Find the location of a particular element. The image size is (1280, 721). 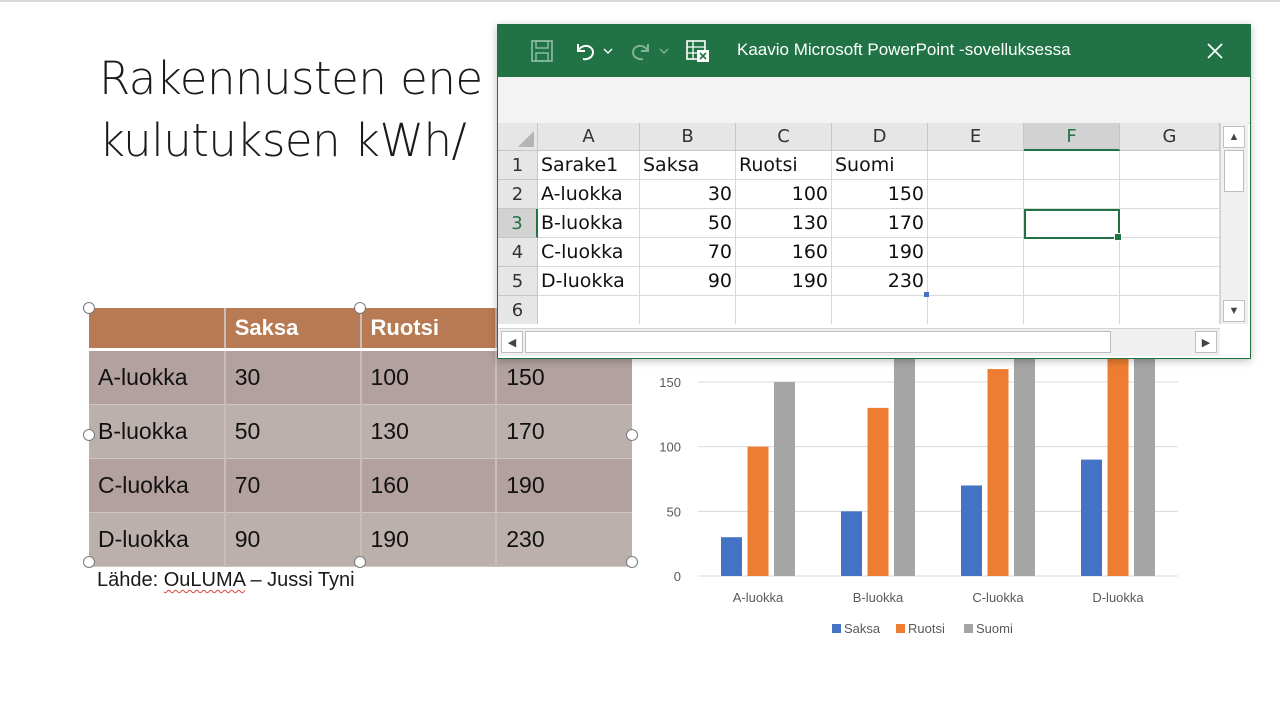

column-header: G is located at coordinates (1170, 137).